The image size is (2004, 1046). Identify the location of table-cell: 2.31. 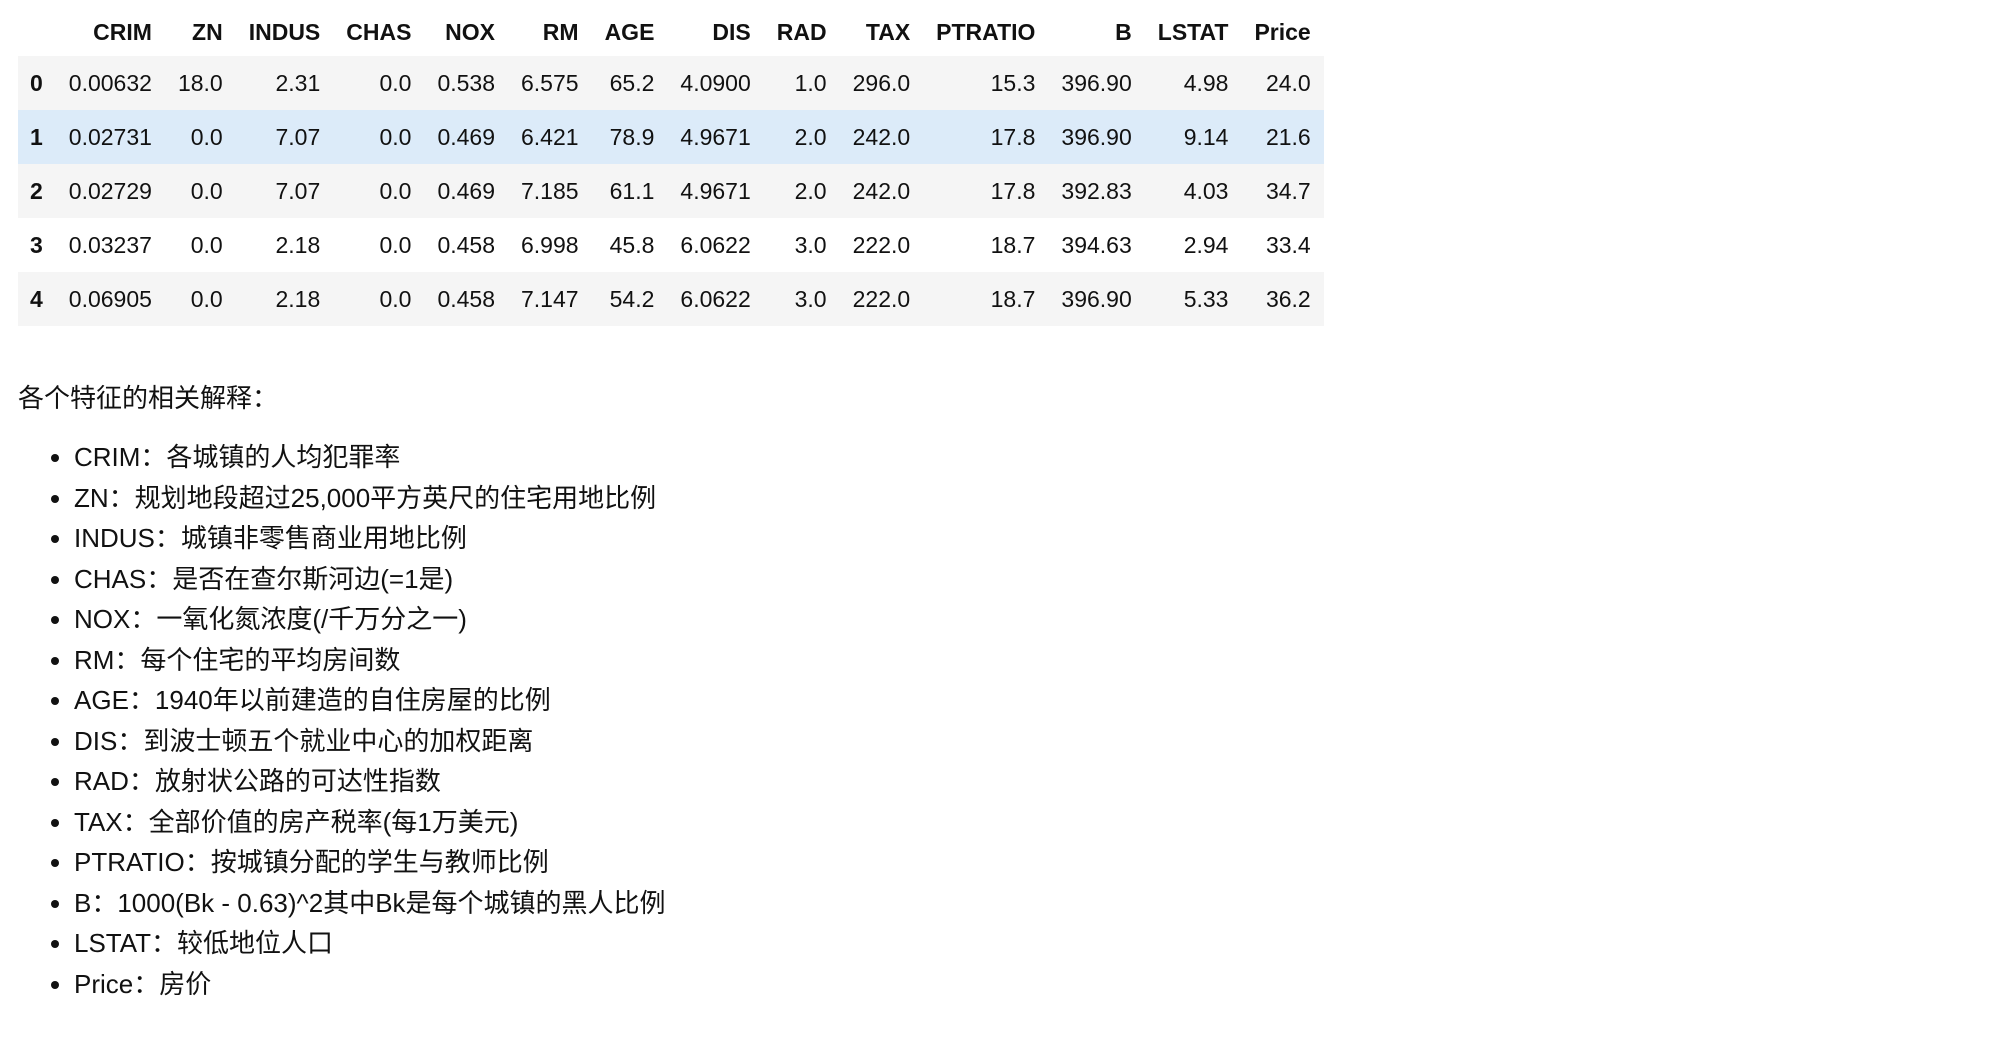
(298, 82).